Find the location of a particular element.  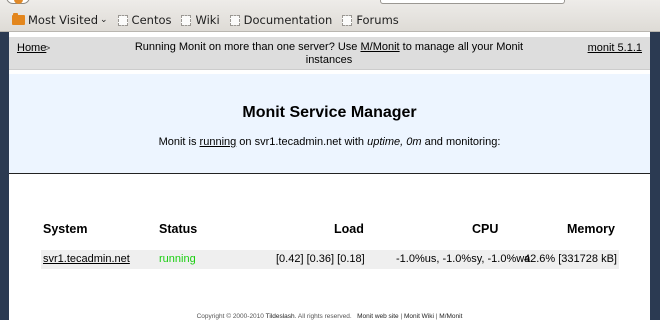

rights-text: . All rights reserved. is located at coordinates (323, 316).